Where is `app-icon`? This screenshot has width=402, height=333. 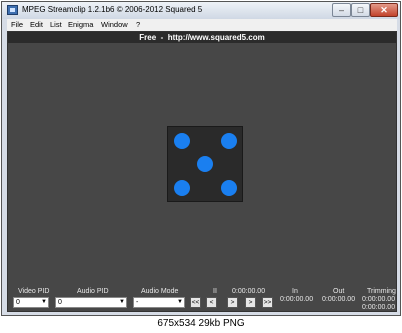
app-icon is located at coordinates (12, 10).